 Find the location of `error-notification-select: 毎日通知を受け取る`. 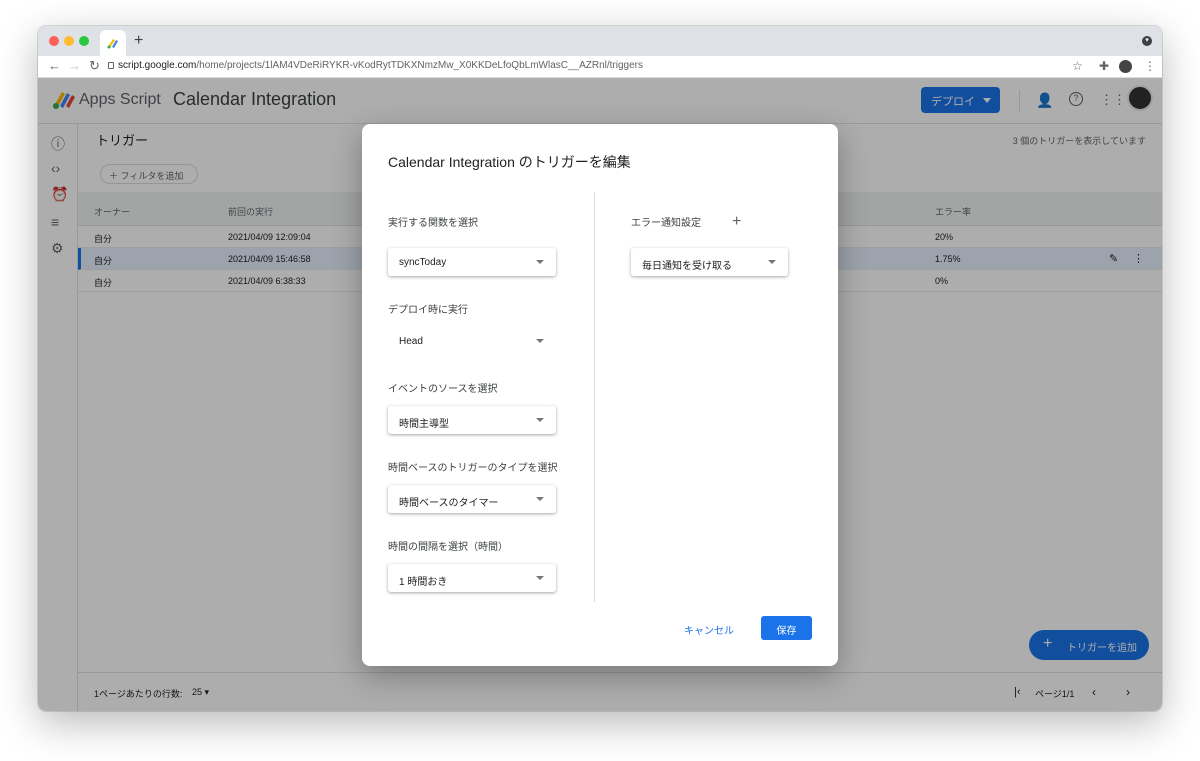

error-notification-select: 毎日通知を受け取る is located at coordinates (709, 262).